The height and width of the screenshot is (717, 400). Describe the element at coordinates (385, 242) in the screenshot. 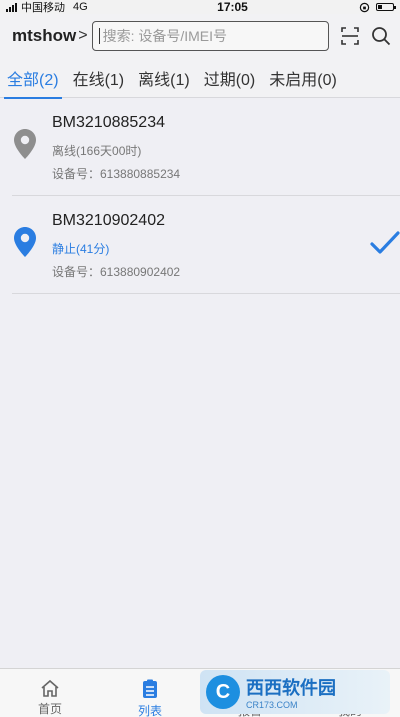

I see `checkmark-icon` at that location.